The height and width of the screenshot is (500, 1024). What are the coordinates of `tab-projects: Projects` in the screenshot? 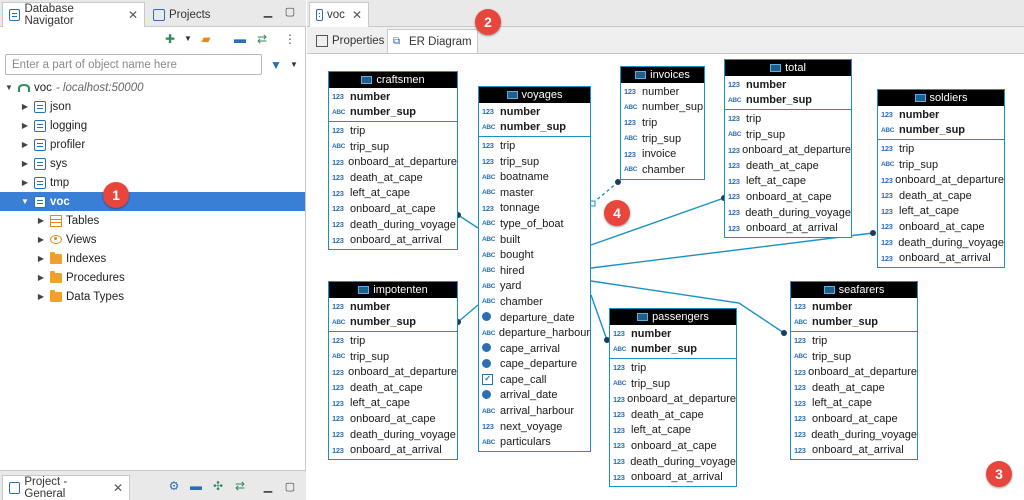 It's located at (197, 14).